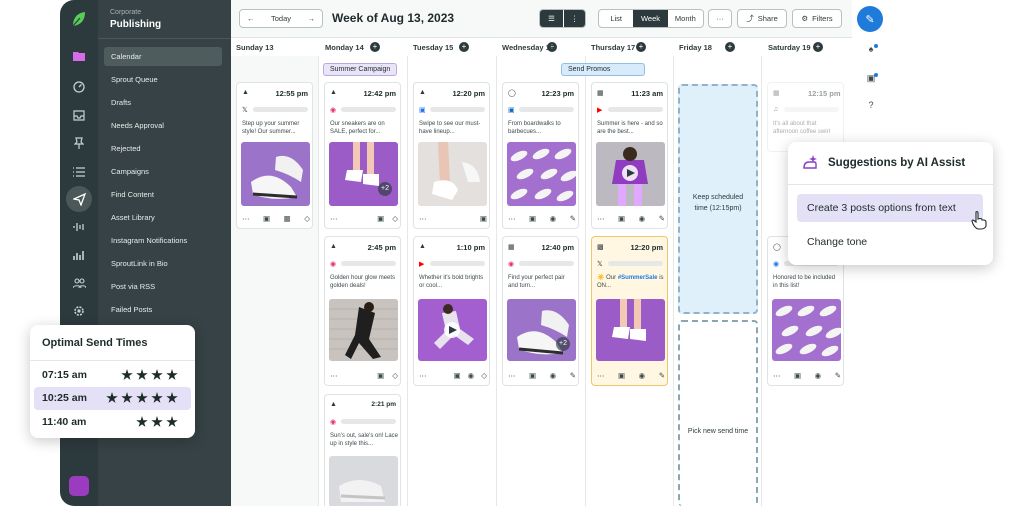  Describe the element at coordinates (163, 148) in the screenshot. I see `sidebar-item-rejected: Rejected` at that location.